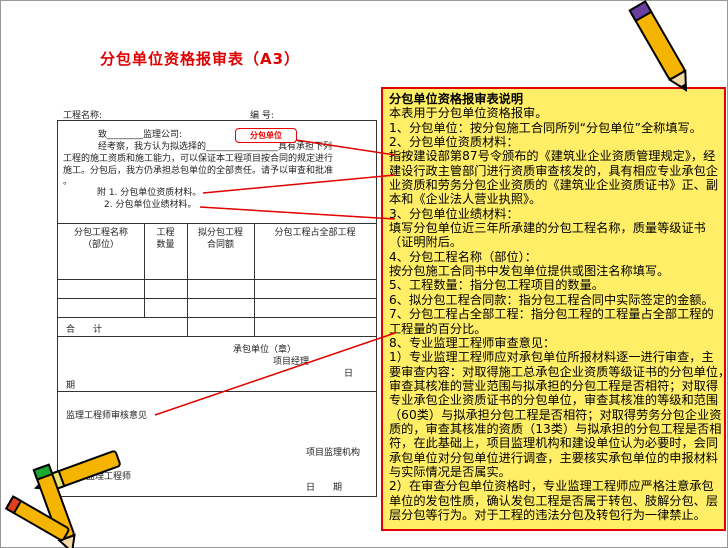 This screenshot has width=728, height=548. What do you see at coordinates (450, 471) in the screenshot?
I see `explanation-line: 与实际情况是否属实。` at bounding box center [450, 471].